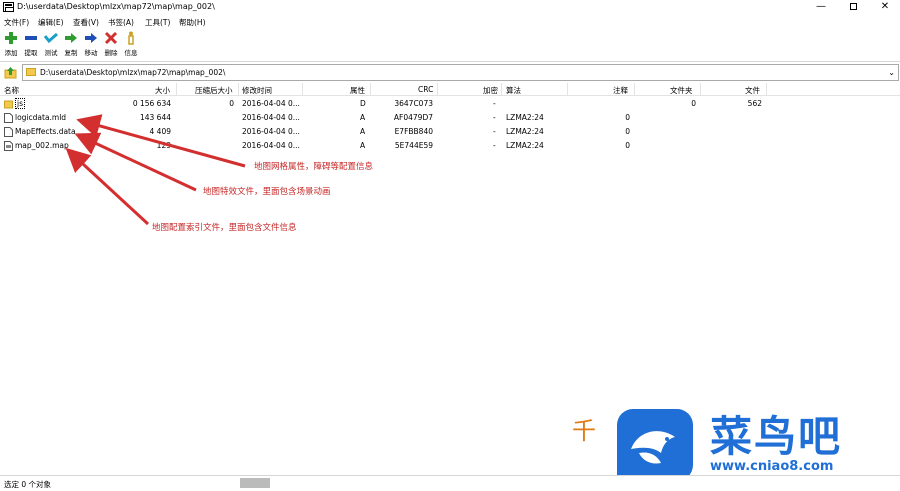  What do you see at coordinates (224, 228) in the screenshot?
I see `annotation-map: 地图配置索引文件，里面包含文件信息` at bounding box center [224, 228].